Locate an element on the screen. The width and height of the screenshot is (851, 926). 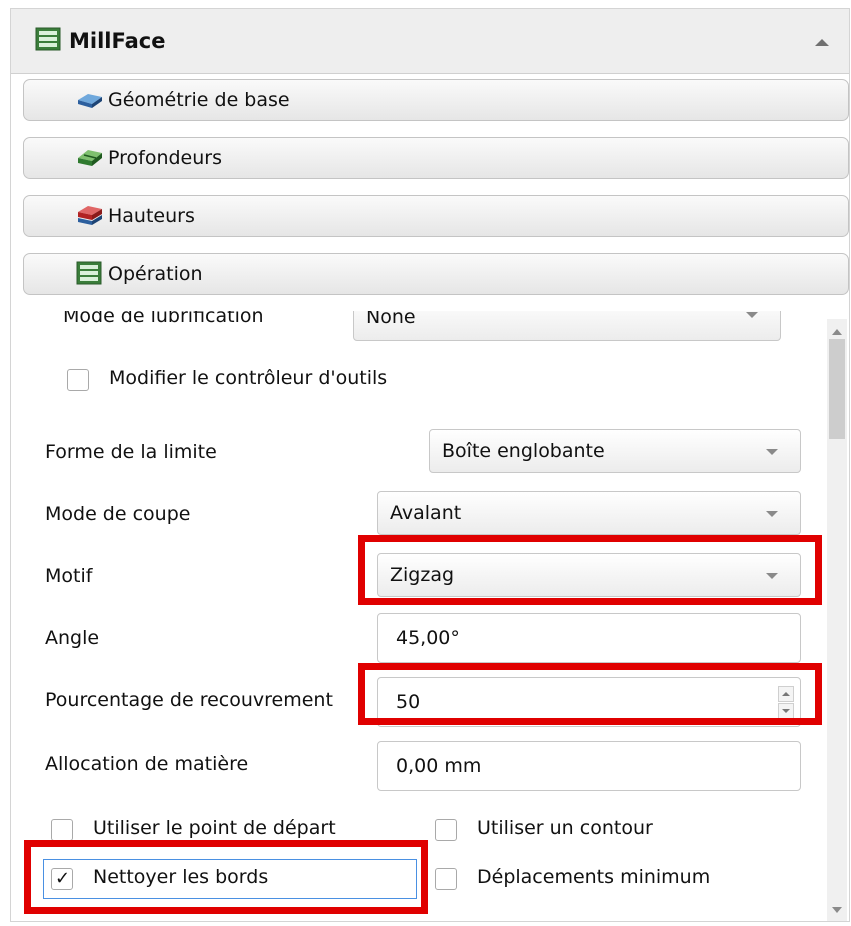
vertical-scrollbar is located at coordinates (837, 620).